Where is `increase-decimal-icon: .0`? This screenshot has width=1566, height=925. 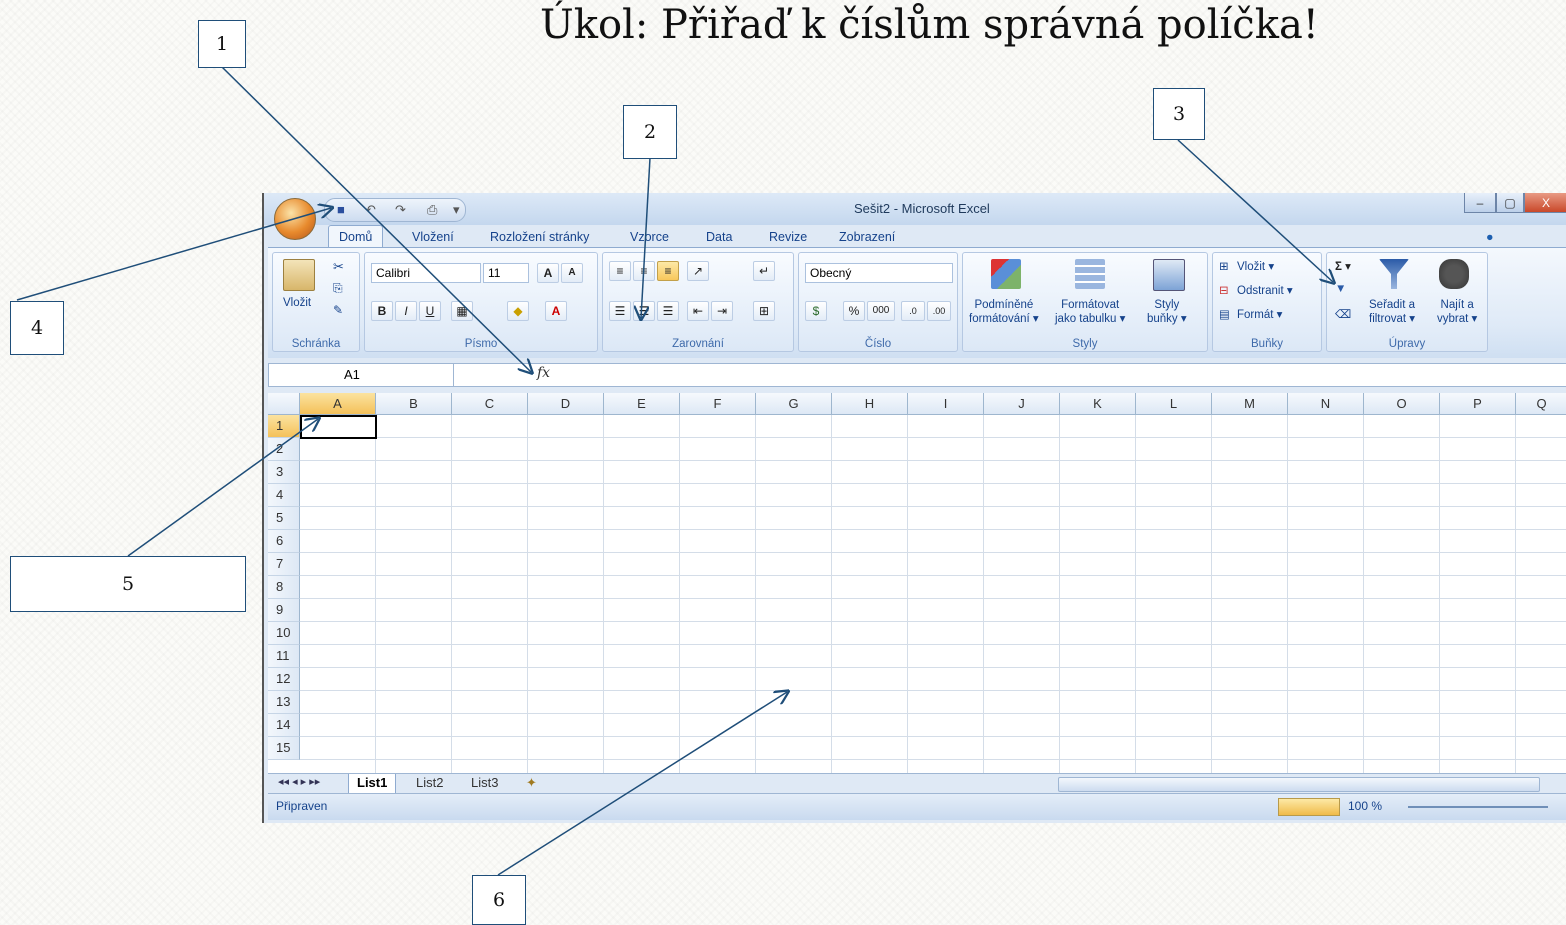
increase-decimal-icon: .0 is located at coordinates (913, 311).